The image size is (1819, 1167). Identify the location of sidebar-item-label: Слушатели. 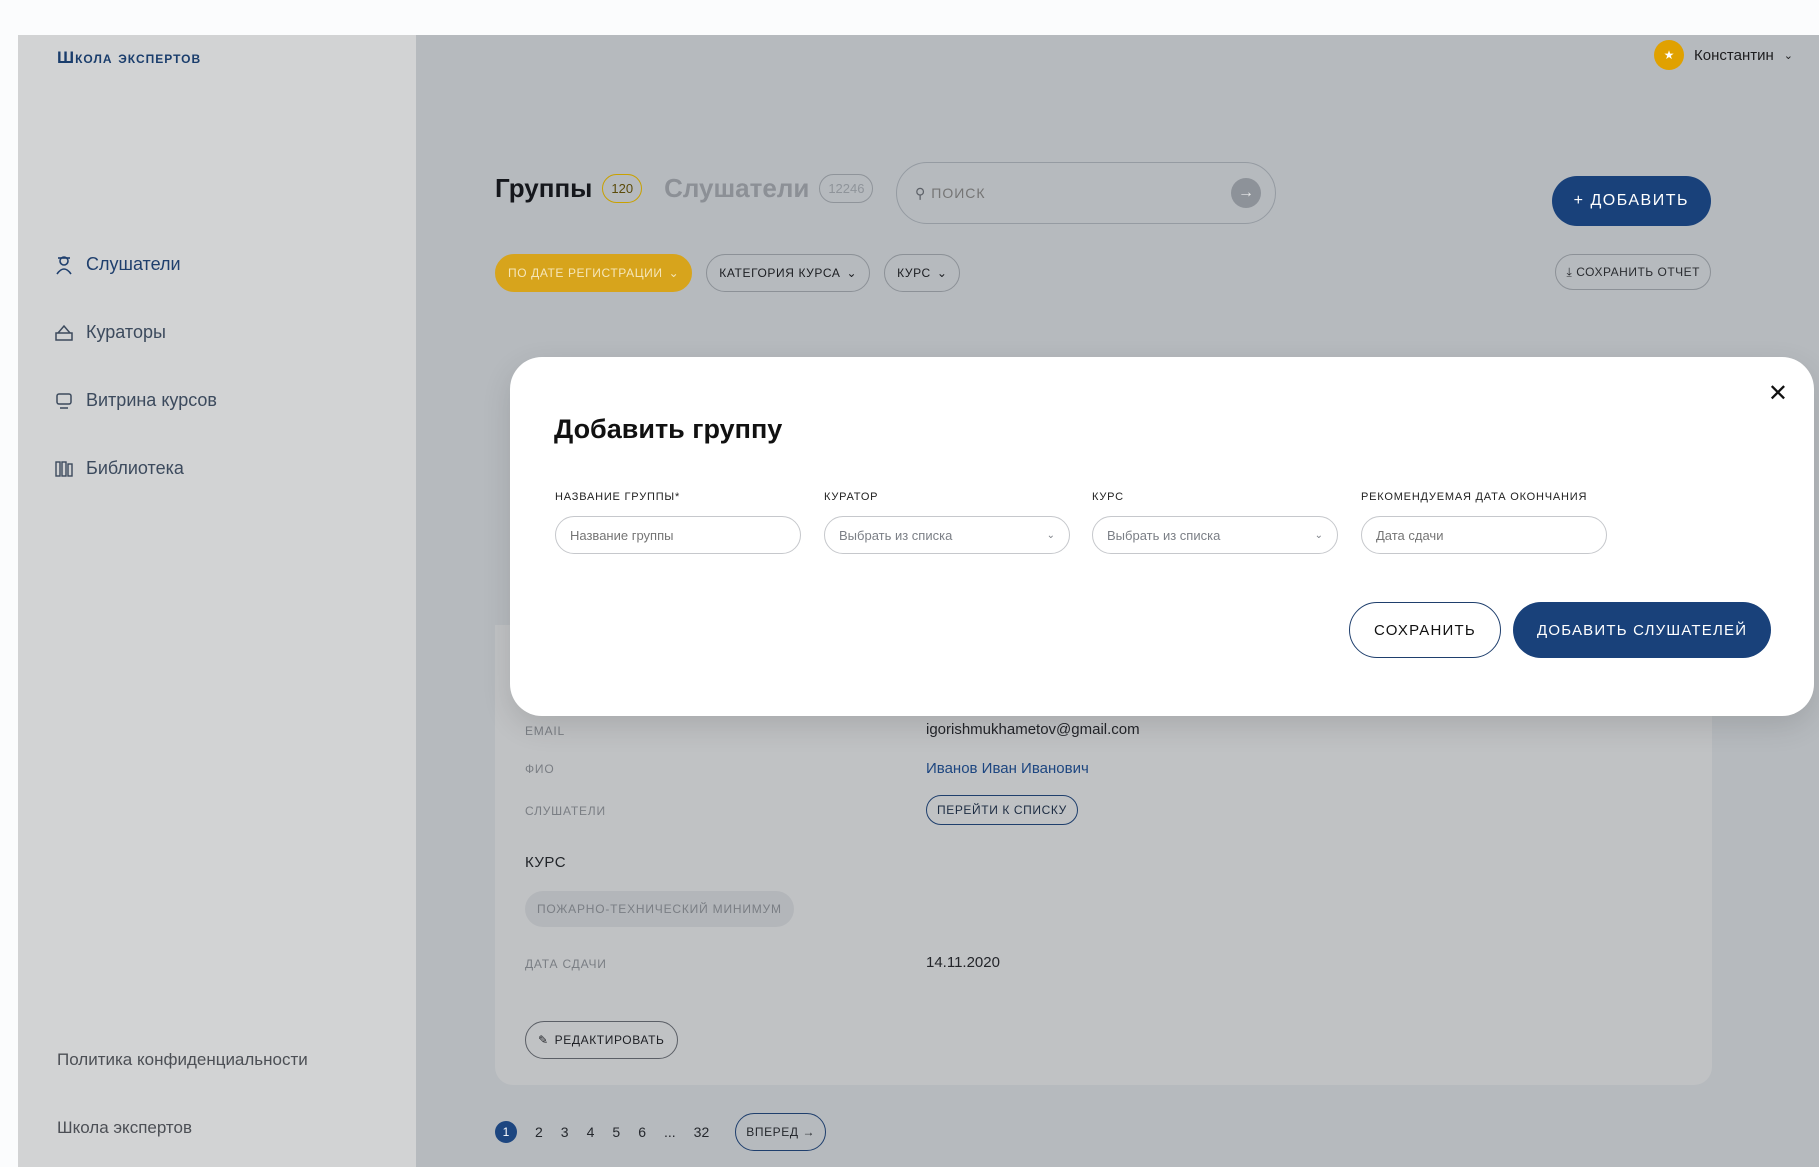
(133, 264).